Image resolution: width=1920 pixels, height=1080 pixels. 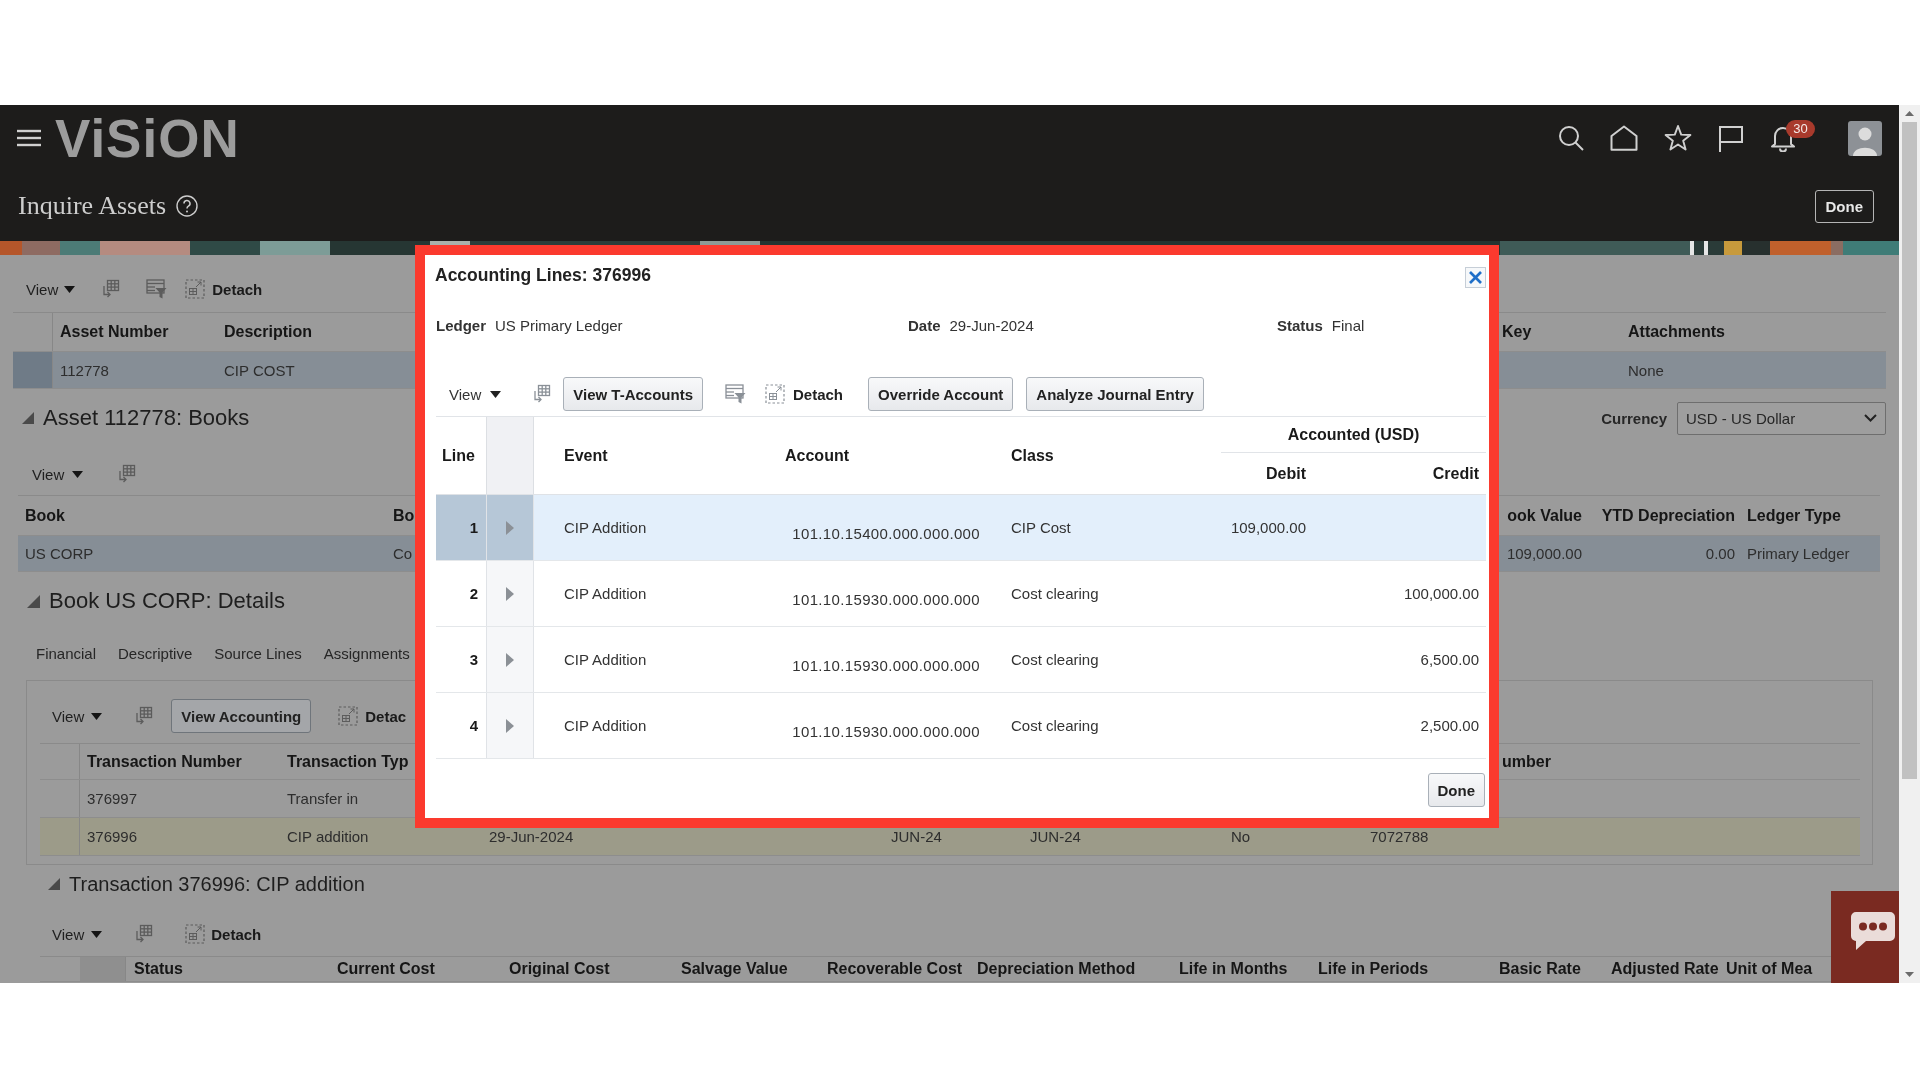 What do you see at coordinates (941, 394) in the screenshot?
I see `action-button: Override Account` at bounding box center [941, 394].